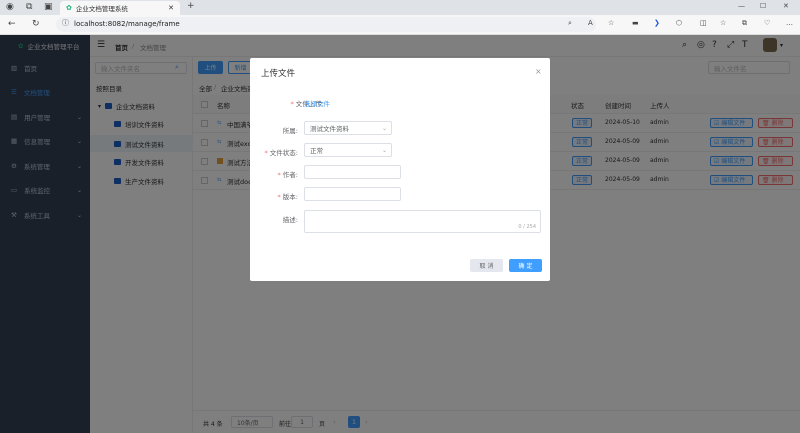 The width and height of the screenshot is (800, 433). Describe the element at coordinates (352, 194) in the screenshot. I see `version-input` at that location.